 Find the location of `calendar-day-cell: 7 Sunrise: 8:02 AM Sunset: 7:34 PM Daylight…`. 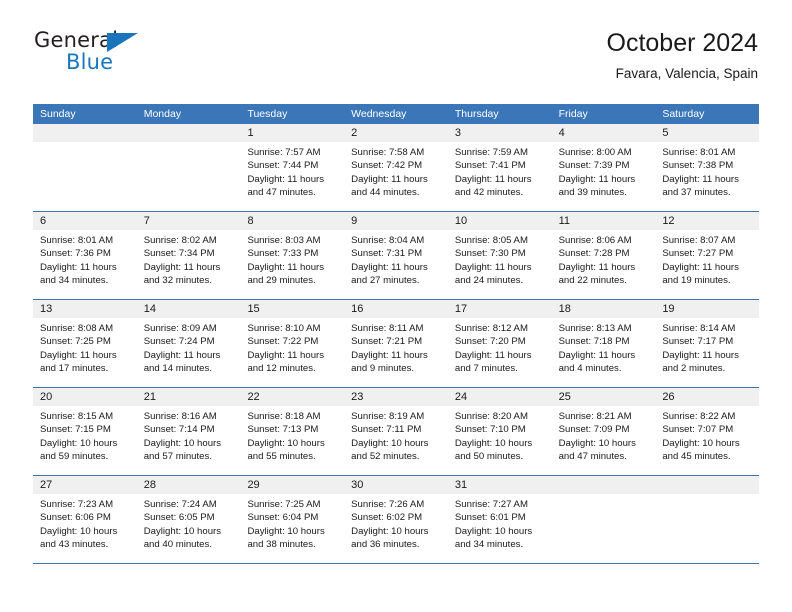

calendar-day-cell: 7 Sunrise: 8:02 AM Sunset: 7:34 PM Daylight… is located at coordinates (188, 255).